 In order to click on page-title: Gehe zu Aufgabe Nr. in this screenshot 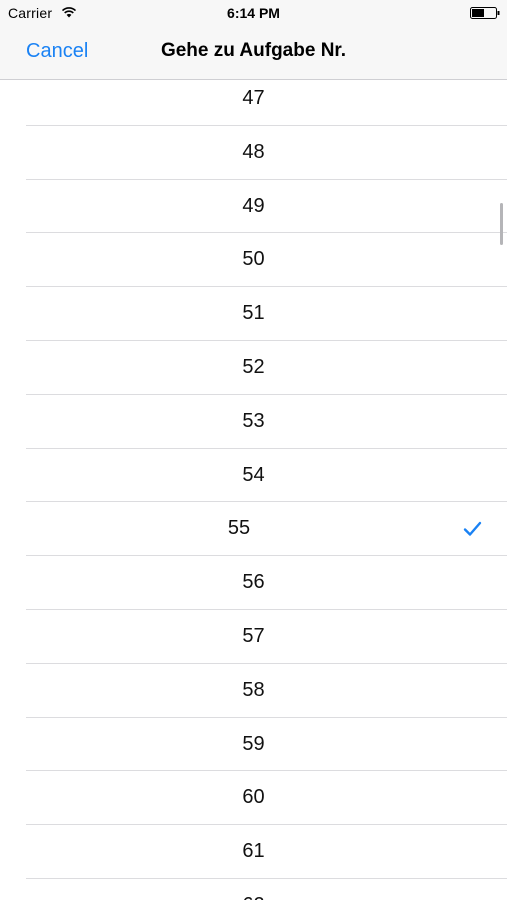, I will do `click(253, 50)`.